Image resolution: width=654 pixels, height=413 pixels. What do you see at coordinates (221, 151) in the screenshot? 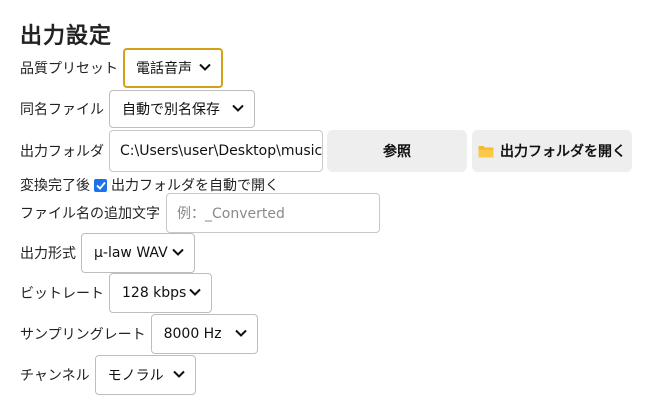
I see `output-folder-value: C:\Users\user\Desktop\music` at bounding box center [221, 151].